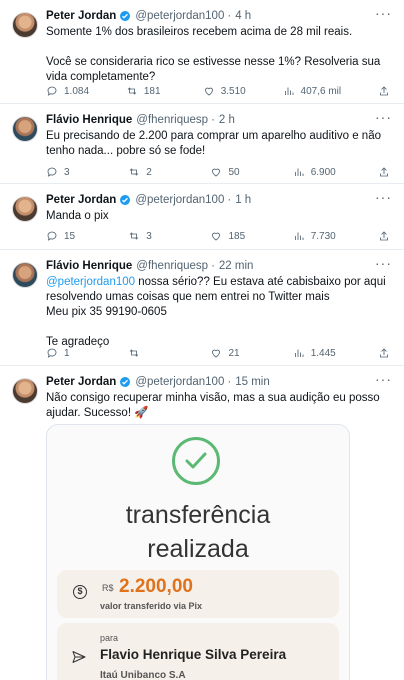  What do you see at coordinates (79, 657) in the screenshot?
I see `send-icon` at bounding box center [79, 657].